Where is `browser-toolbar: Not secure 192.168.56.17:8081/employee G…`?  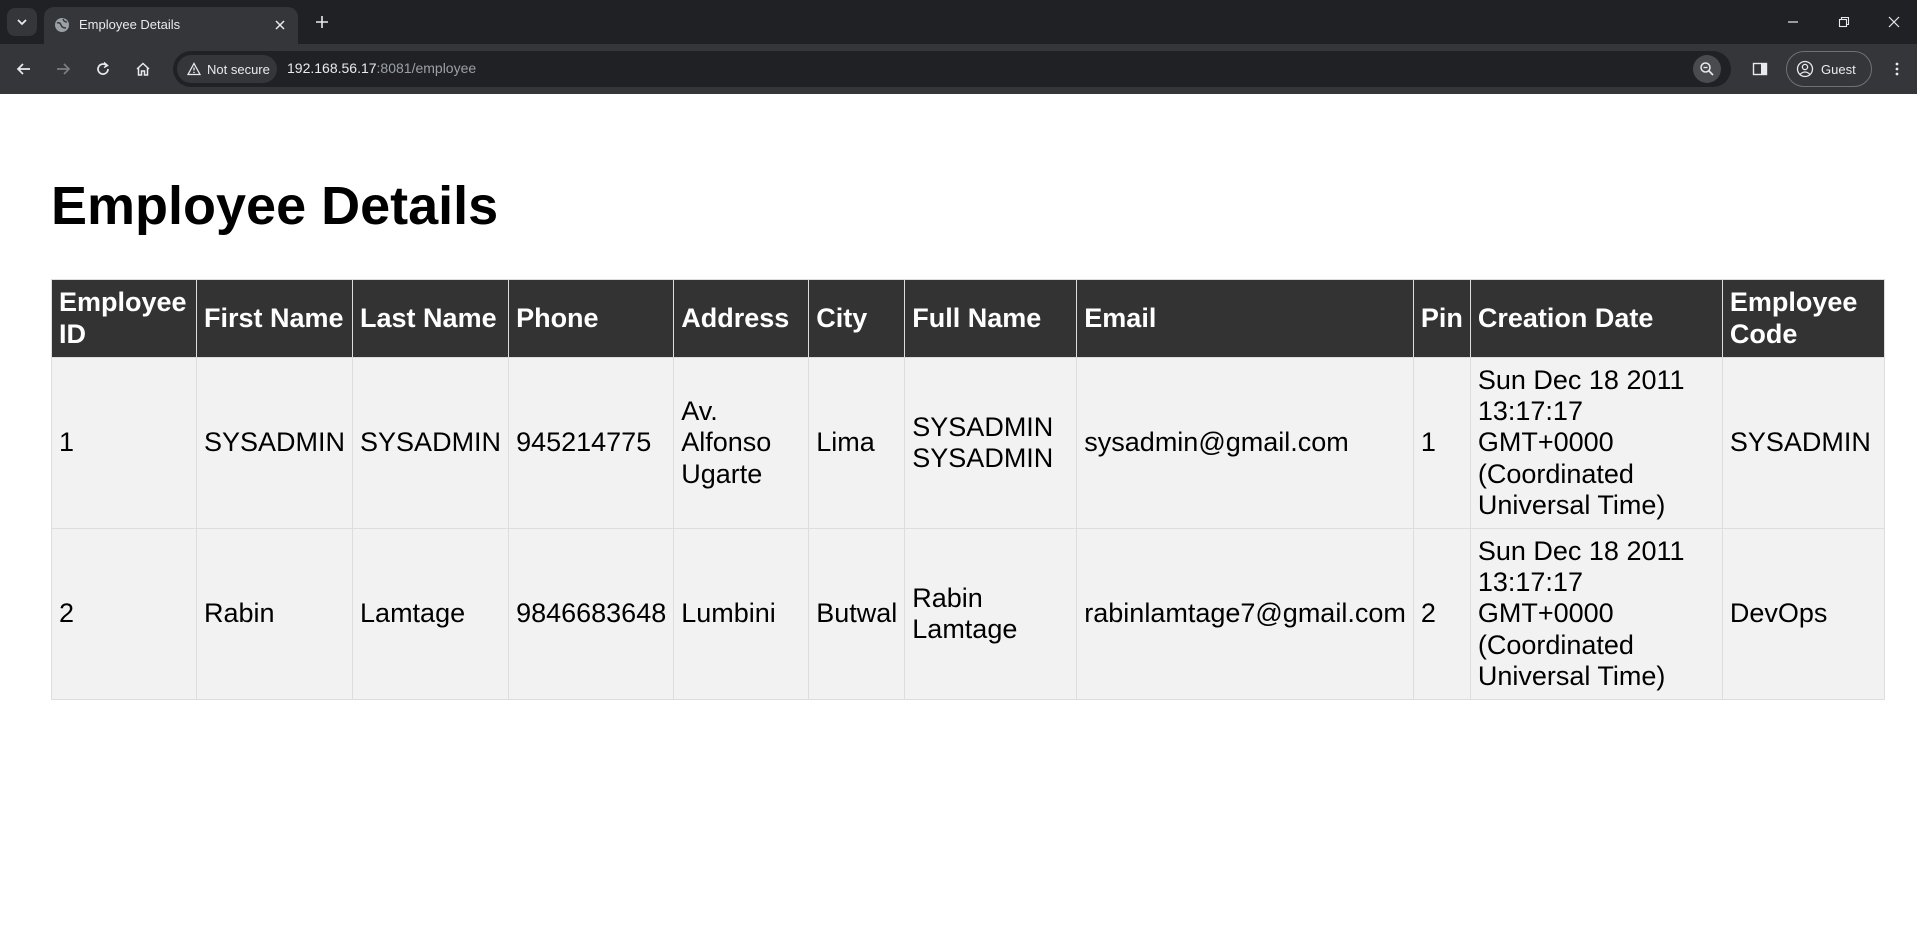 browser-toolbar: Not secure 192.168.56.17:8081/employee G… is located at coordinates (958, 69).